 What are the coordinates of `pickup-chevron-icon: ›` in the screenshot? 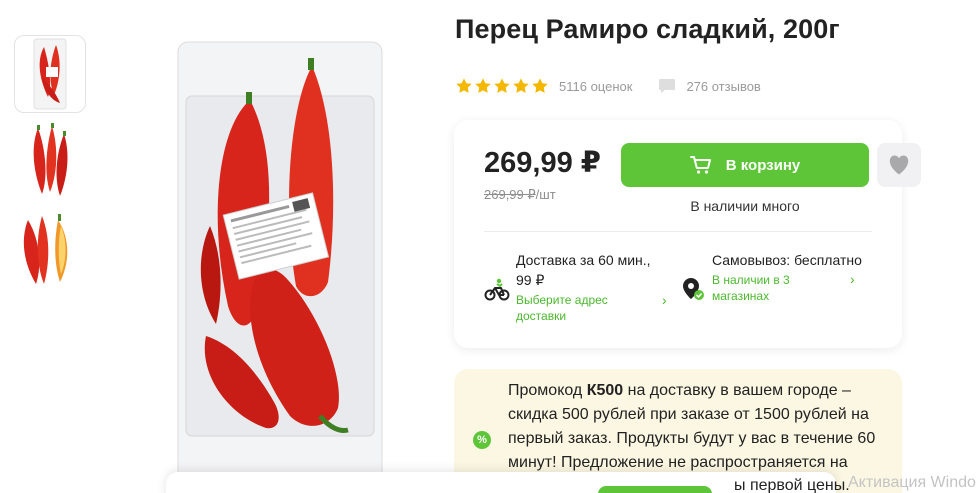 It's located at (852, 279).